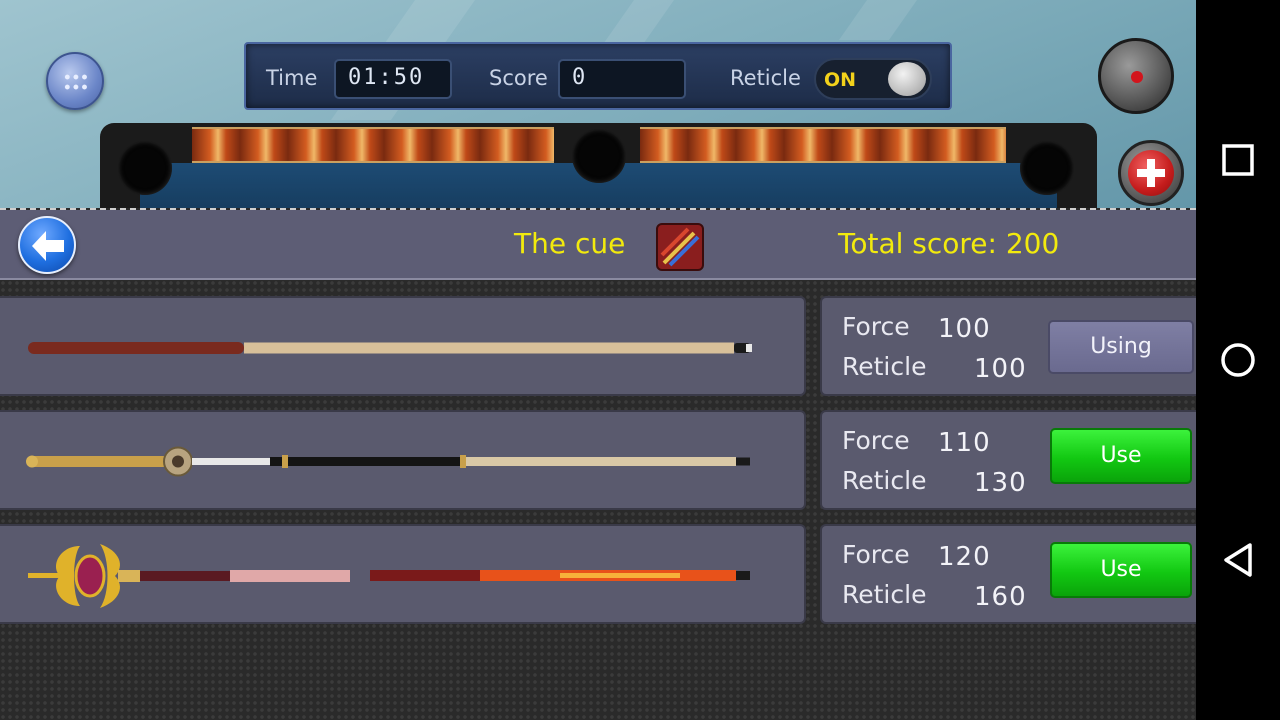 The image size is (1280, 720). What do you see at coordinates (949, 243) in the screenshot?
I see `total-score: Total score: 200` at bounding box center [949, 243].